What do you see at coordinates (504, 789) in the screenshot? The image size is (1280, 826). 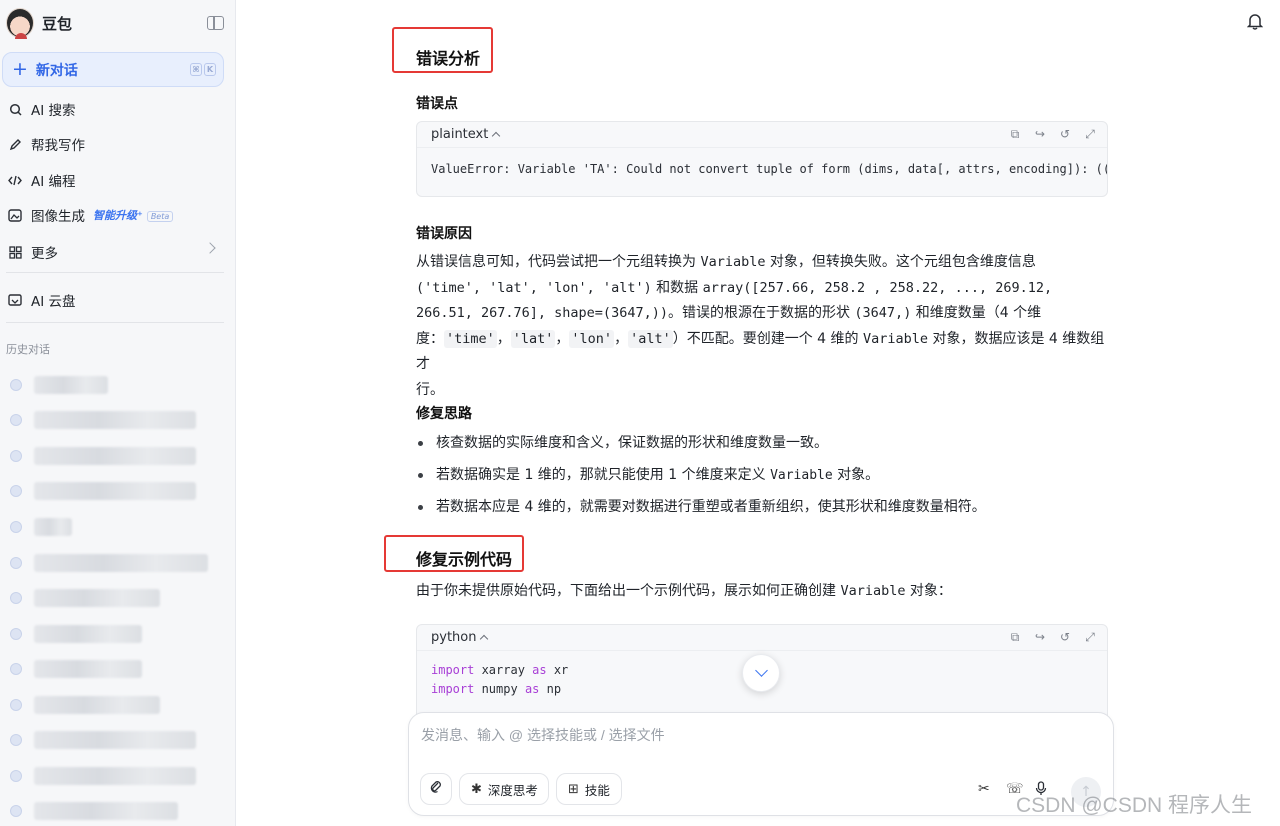 I see `deep-think-button: ✱ 深度思考` at bounding box center [504, 789].